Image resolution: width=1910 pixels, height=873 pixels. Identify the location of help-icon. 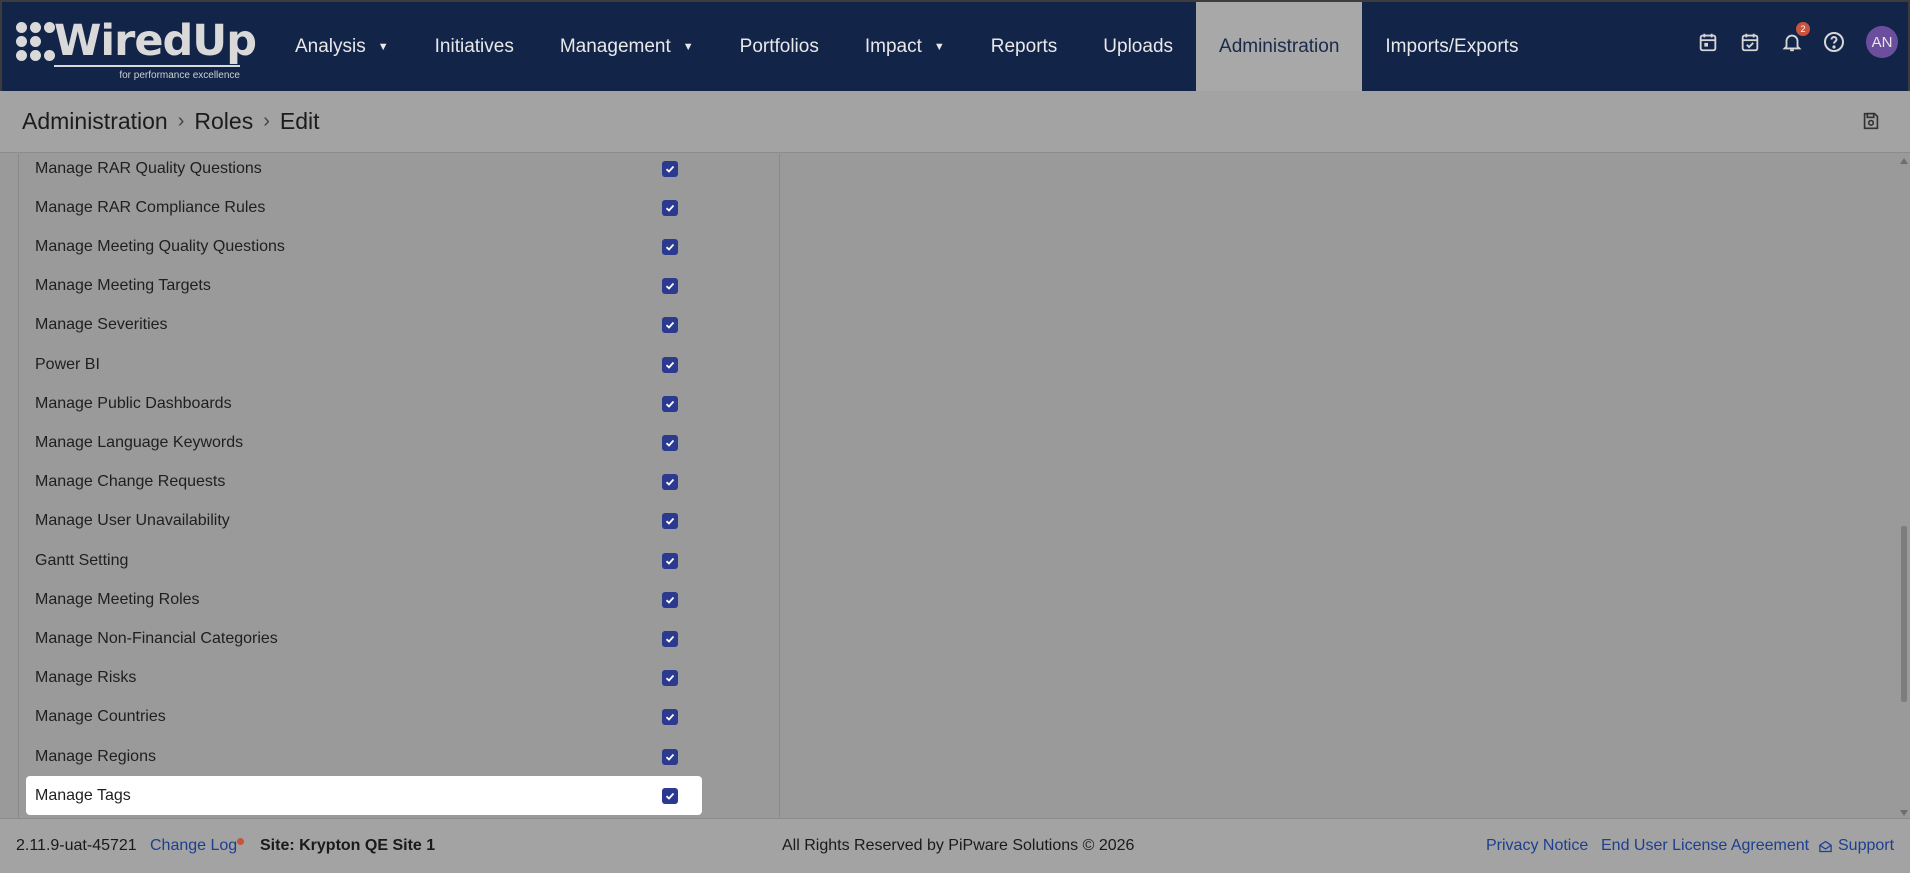
(1834, 42).